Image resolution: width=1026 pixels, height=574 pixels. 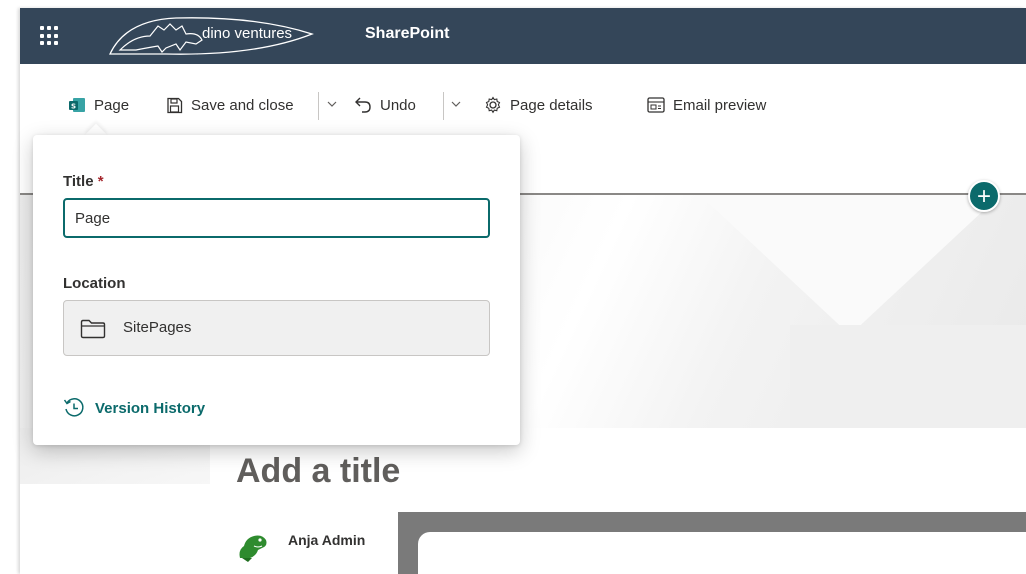 I want to click on app-launcher-icon, so click(x=50, y=36).